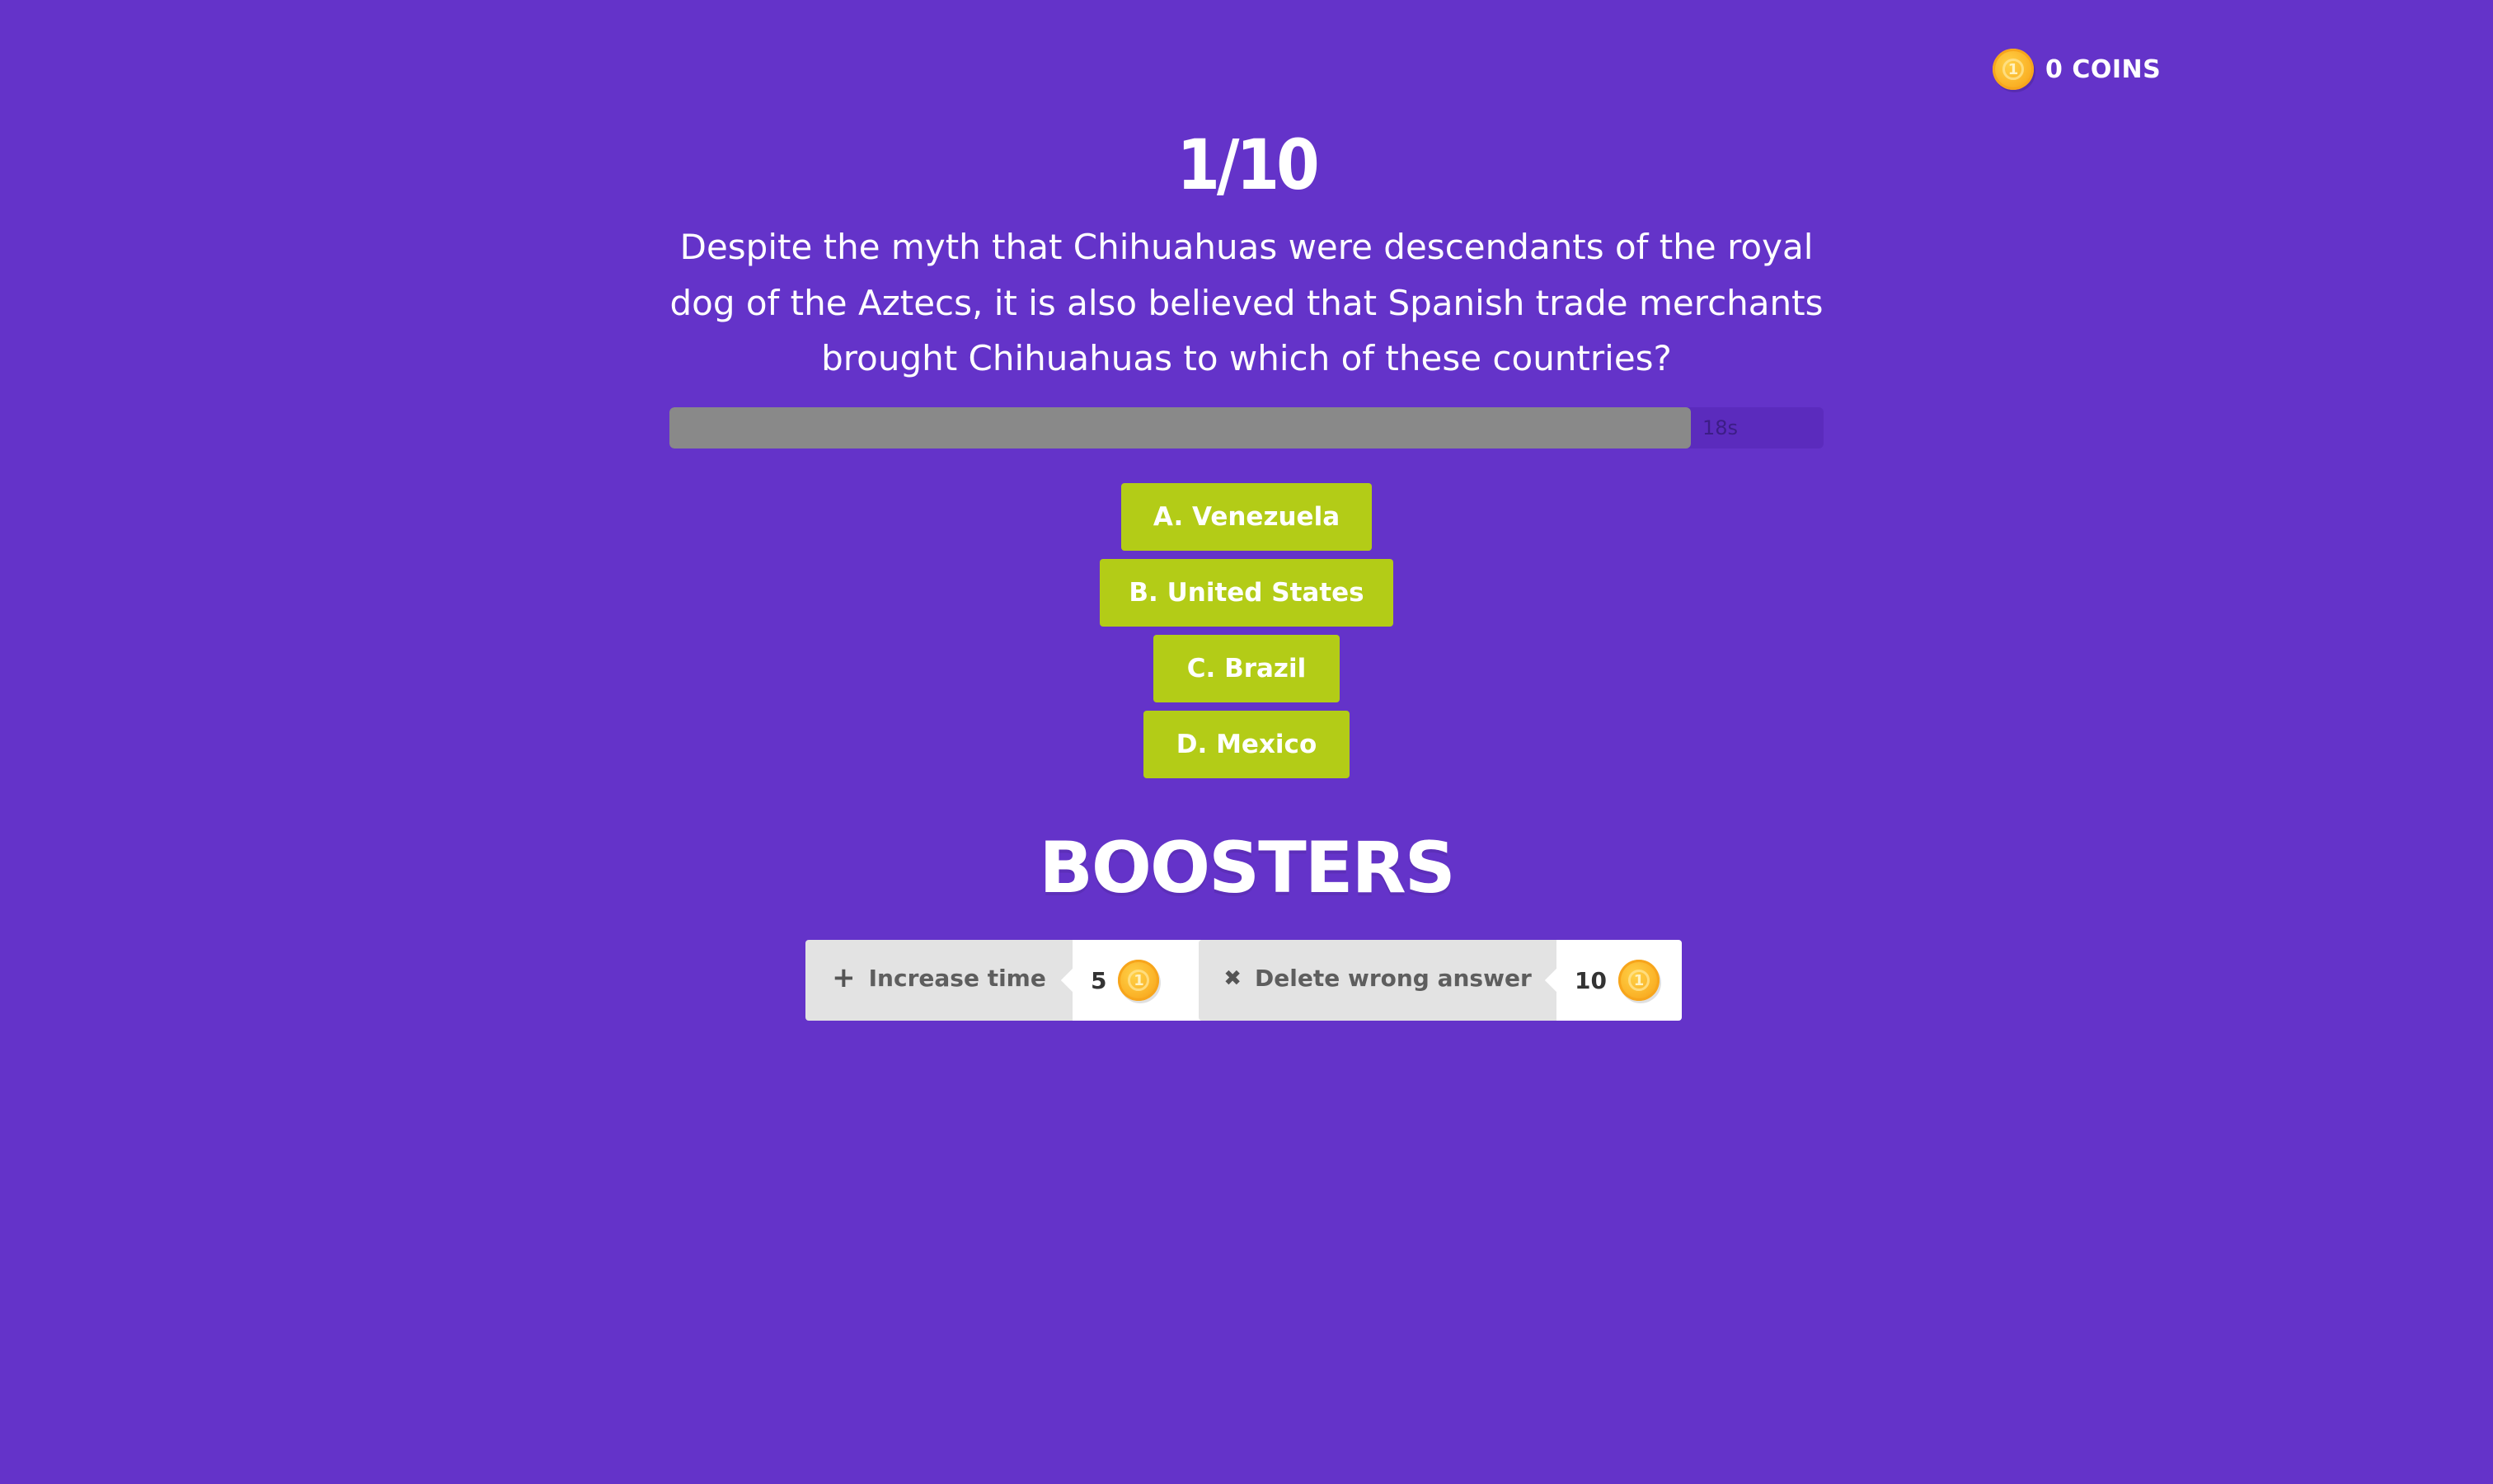  What do you see at coordinates (1247, 164) in the screenshot?
I see `question-counter: 1/10` at bounding box center [1247, 164].